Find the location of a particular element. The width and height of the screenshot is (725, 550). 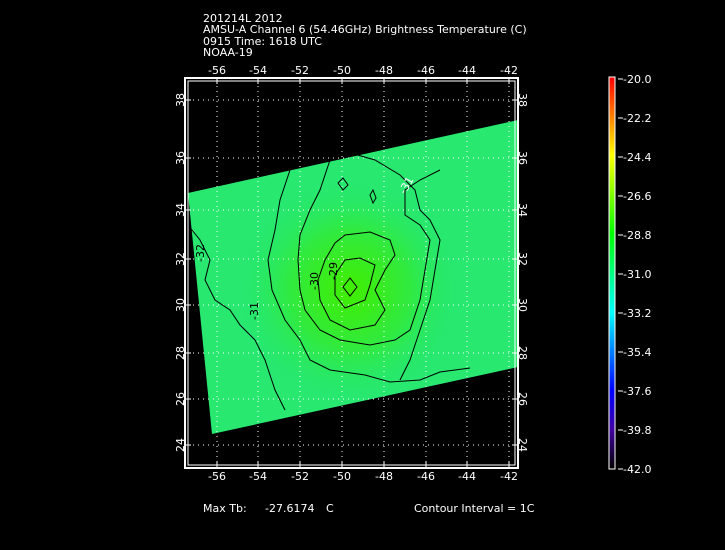

colorbar-tick-label: -33.2 is located at coordinates (637, 313).